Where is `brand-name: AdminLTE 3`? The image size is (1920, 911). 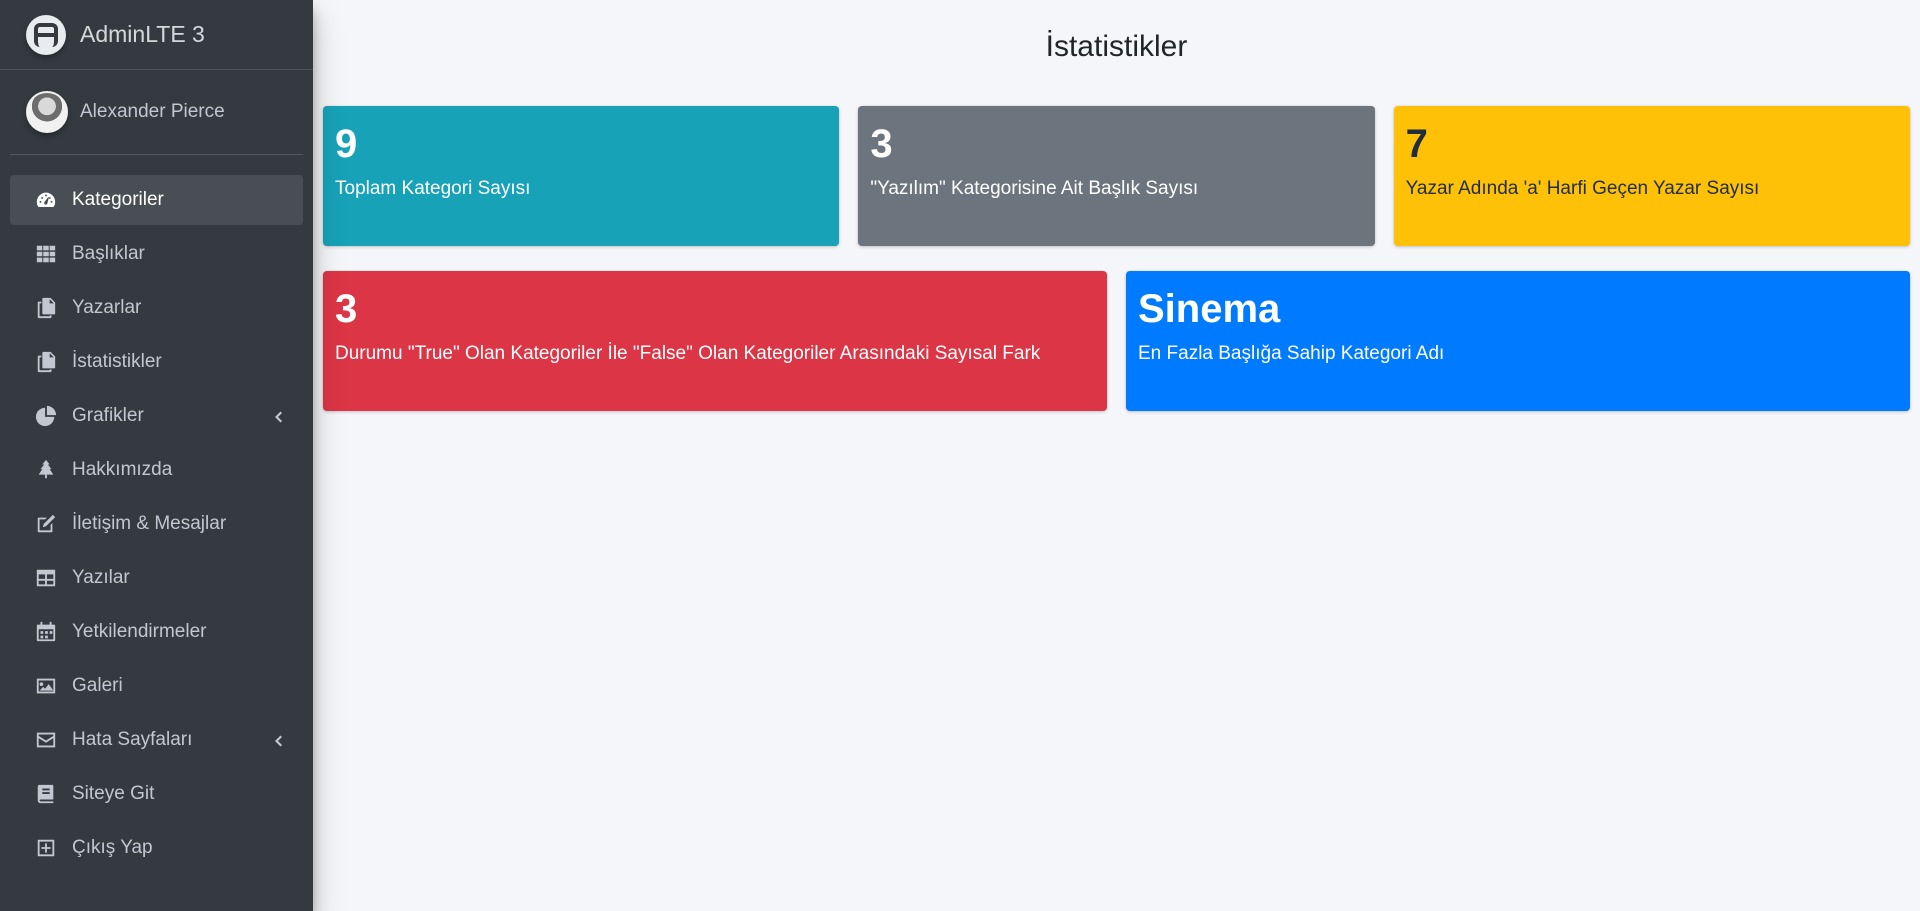
brand-name: AdminLTE 3 is located at coordinates (142, 34).